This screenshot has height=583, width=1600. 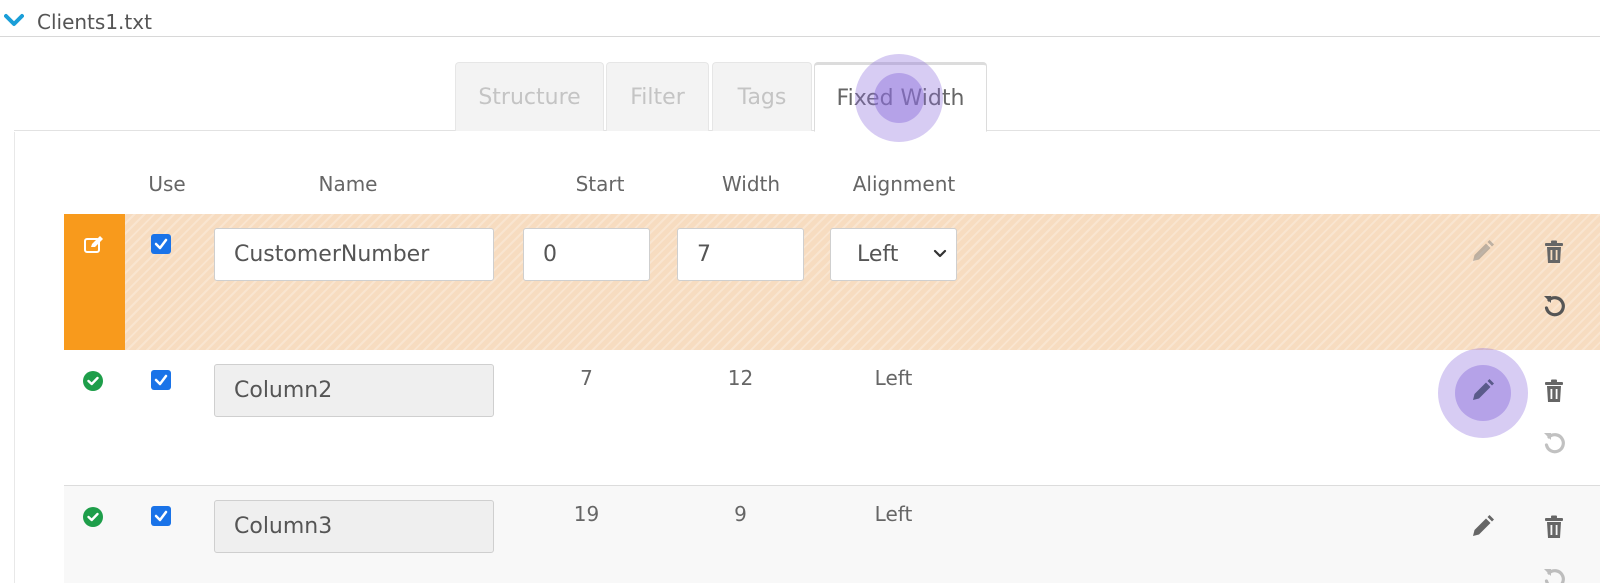 I want to click on header-width: Width, so click(x=751, y=184).